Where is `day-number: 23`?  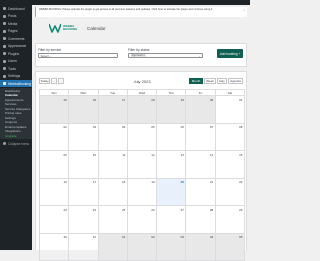 day-number: 23 is located at coordinates (64, 210).